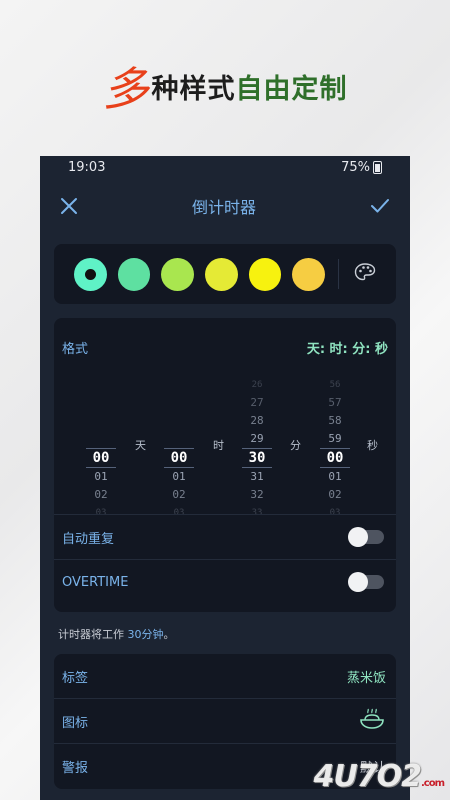 This screenshot has width=450, height=800. What do you see at coordinates (75, 678) in the screenshot?
I see `tag-label: 标签` at bounding box center [75, 678].